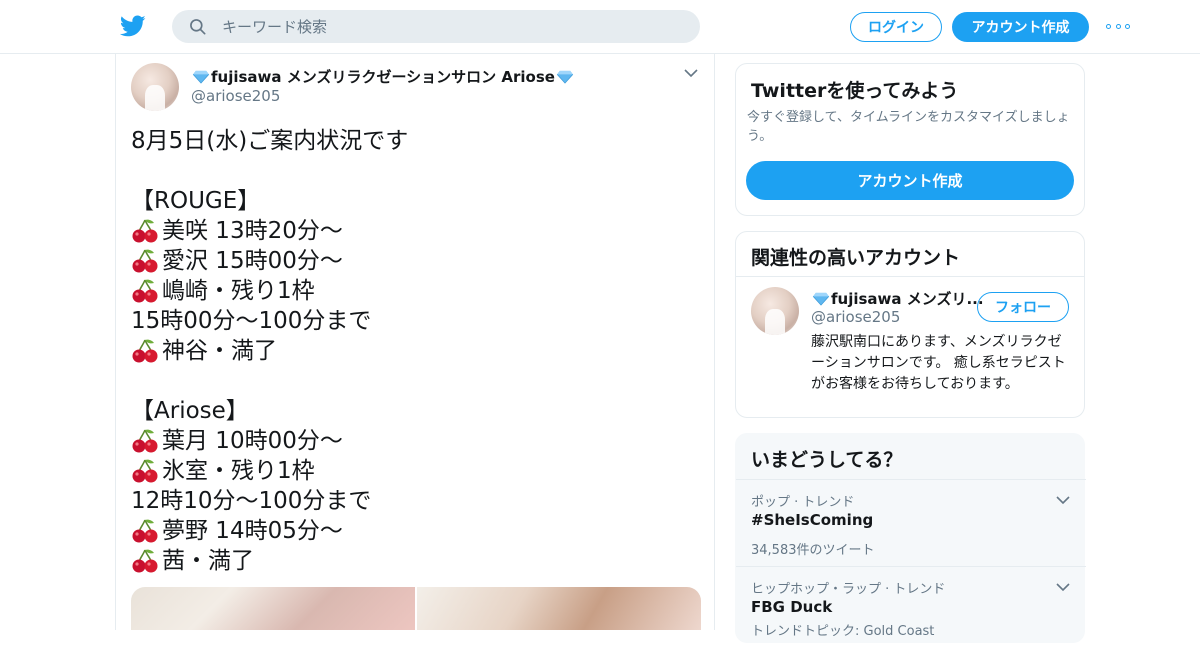 The image size is (1200, 647). Describe the element at coordinates (855, 317) in the screenshot. I see `related-account-handle: @ariose205` at that location.